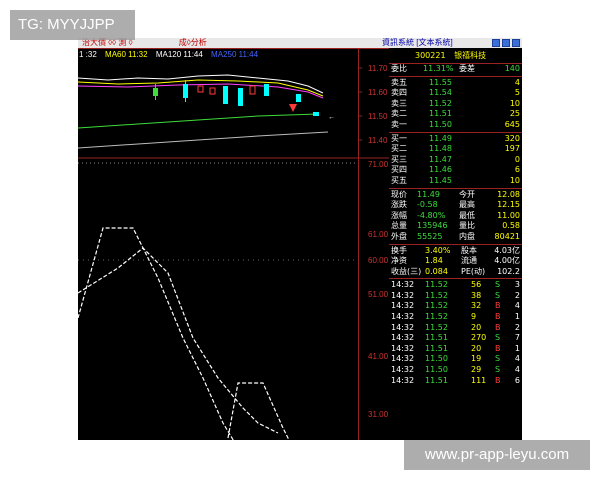 This screenshot has height=480, width=600. Describe the element at coordinates (399, 180) in the screenshot. I see `bid-label: 买五` at that location.